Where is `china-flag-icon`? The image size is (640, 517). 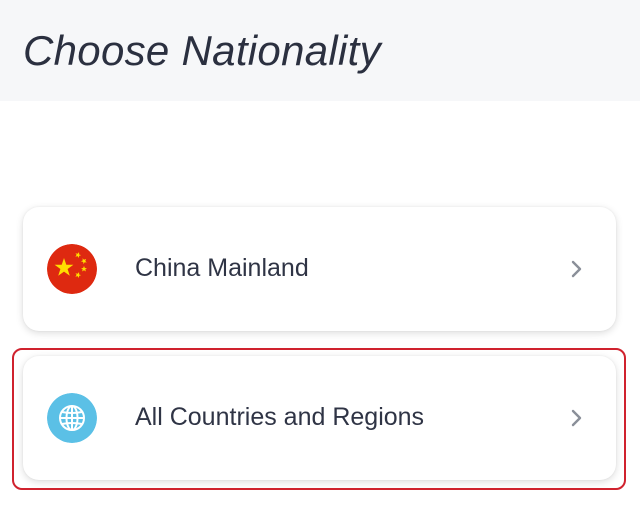
china-flag-icon is located at coordinates (72, 269).